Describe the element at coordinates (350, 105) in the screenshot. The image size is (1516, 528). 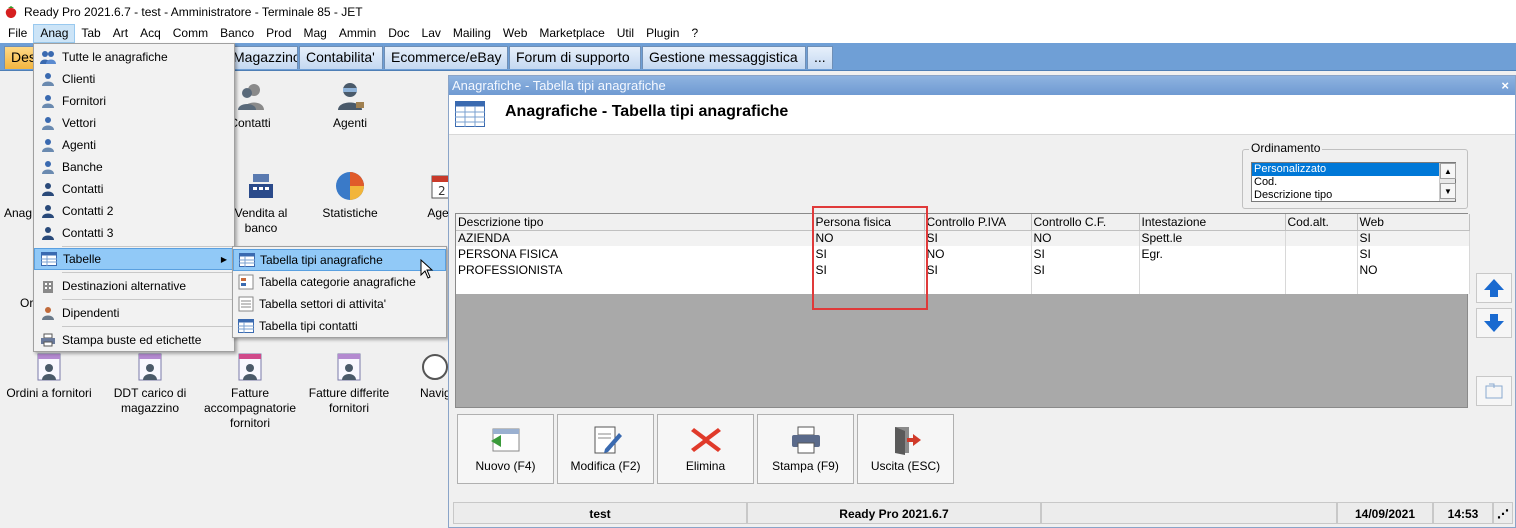
I see `desktop-icon-agenti: Agenti` at that location.